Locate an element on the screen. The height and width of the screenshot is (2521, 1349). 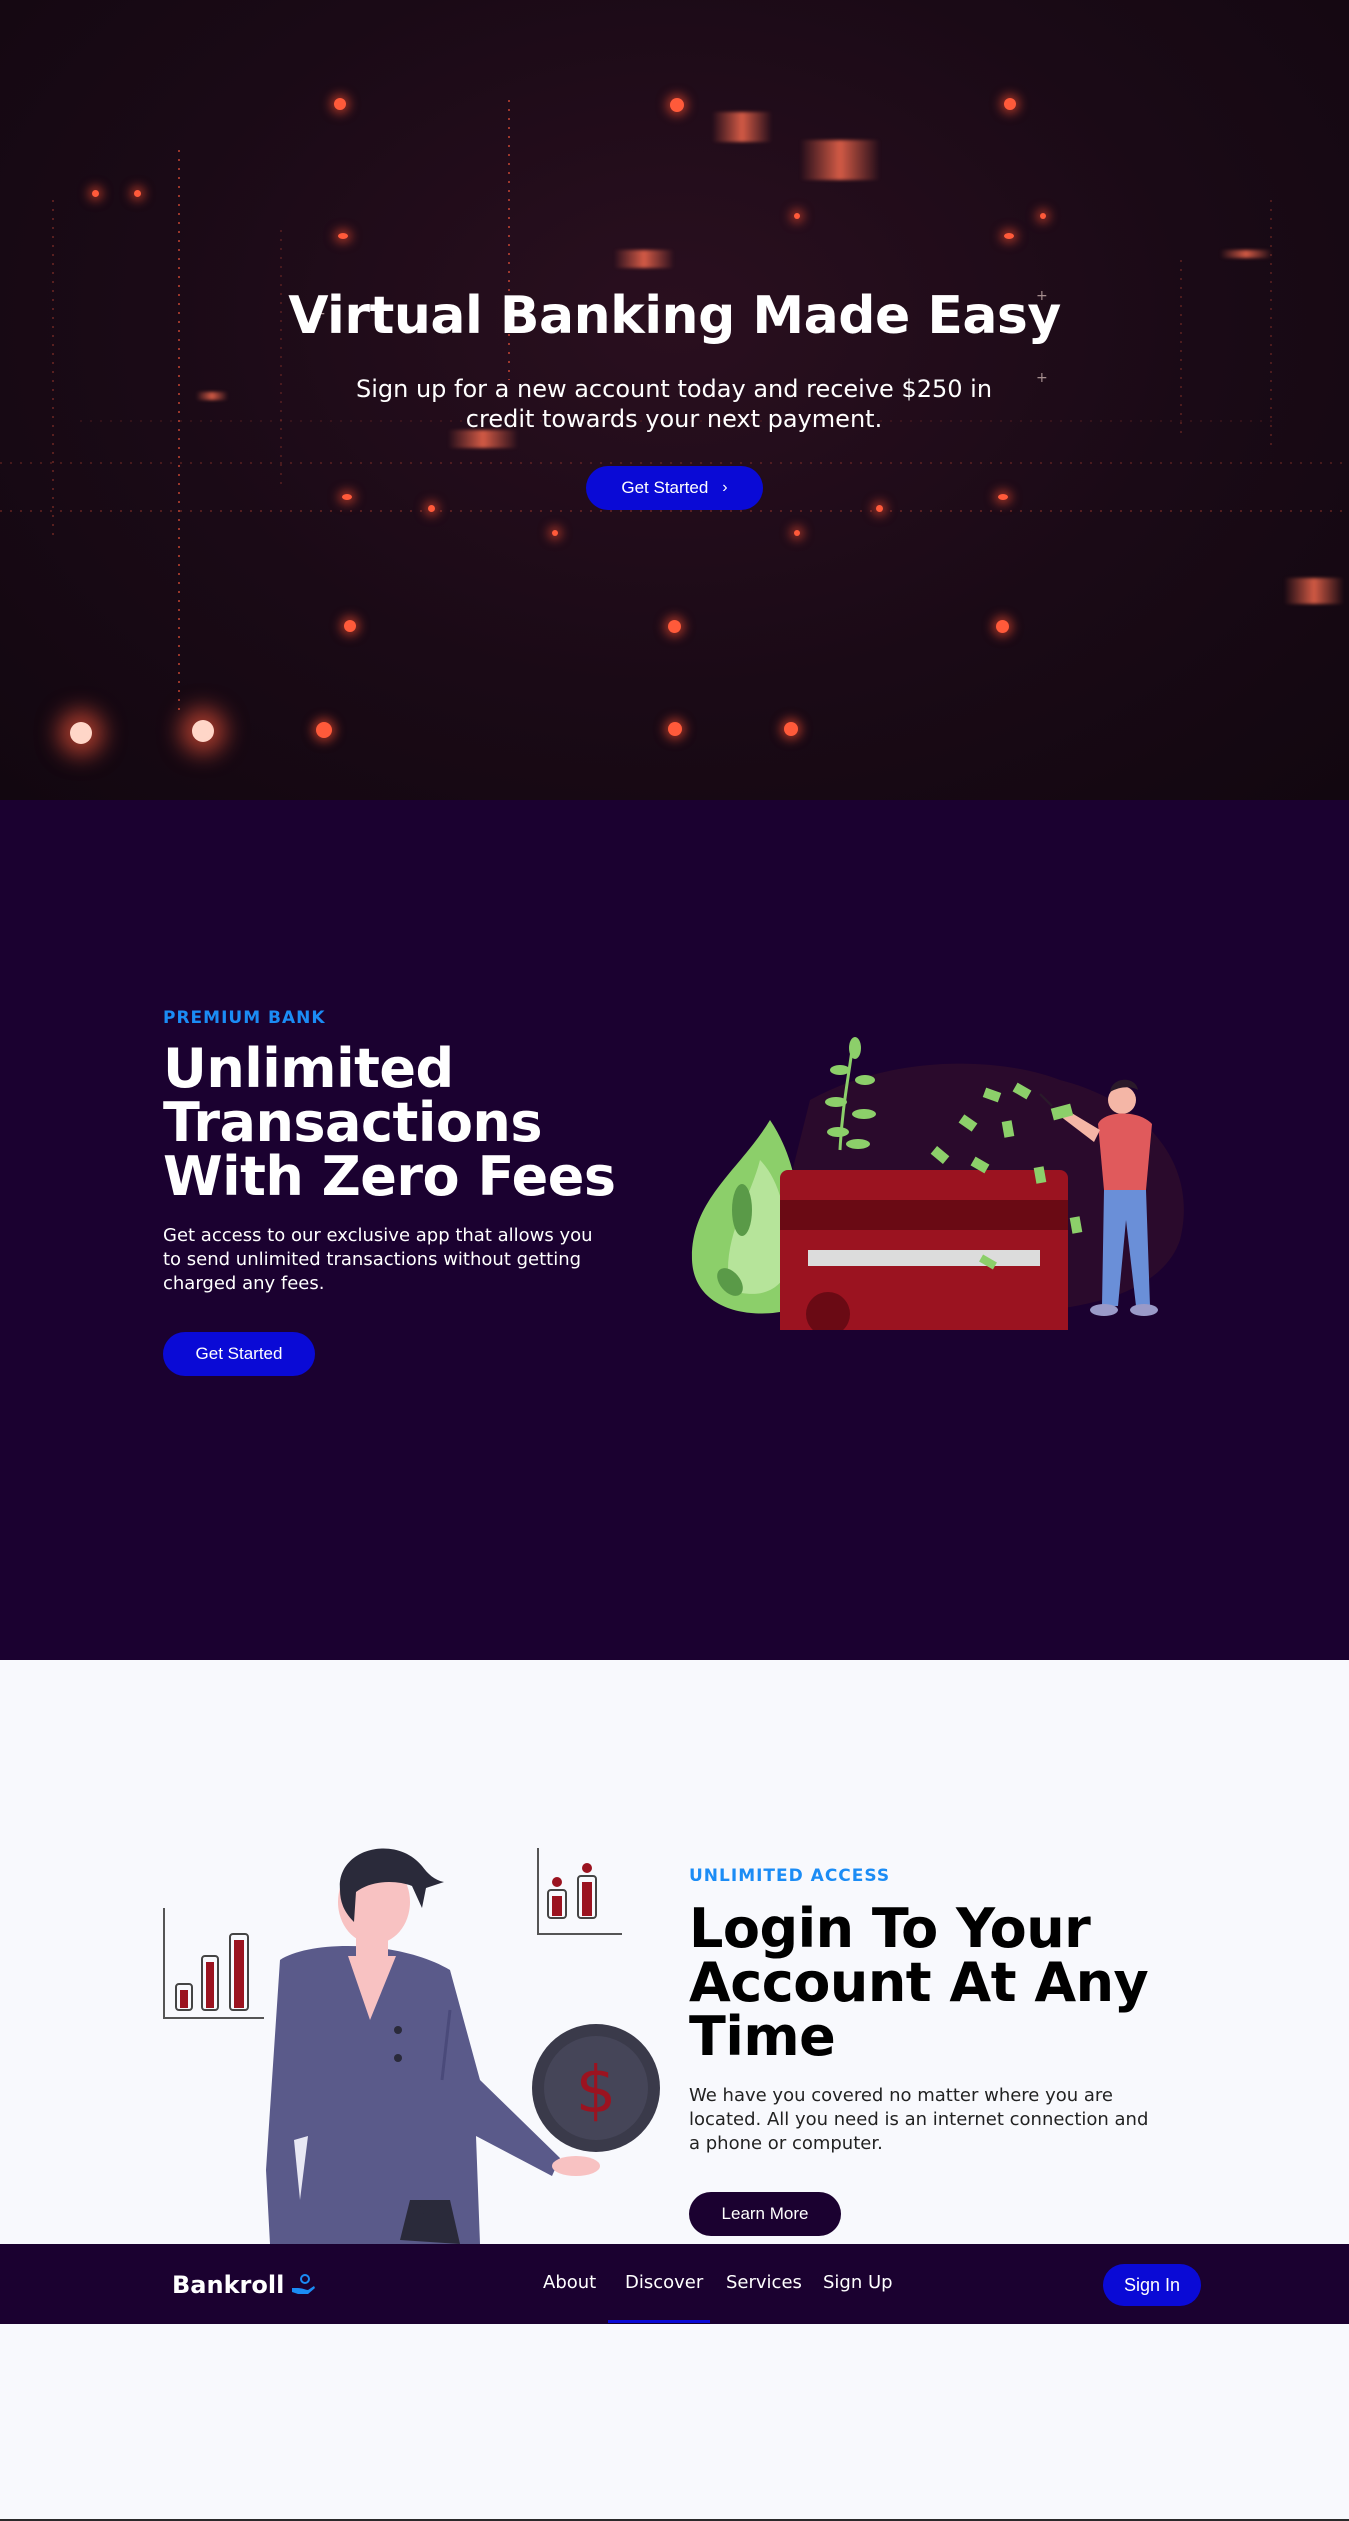
learn-more-button: Learn More is located at coordinates (765, 2214).